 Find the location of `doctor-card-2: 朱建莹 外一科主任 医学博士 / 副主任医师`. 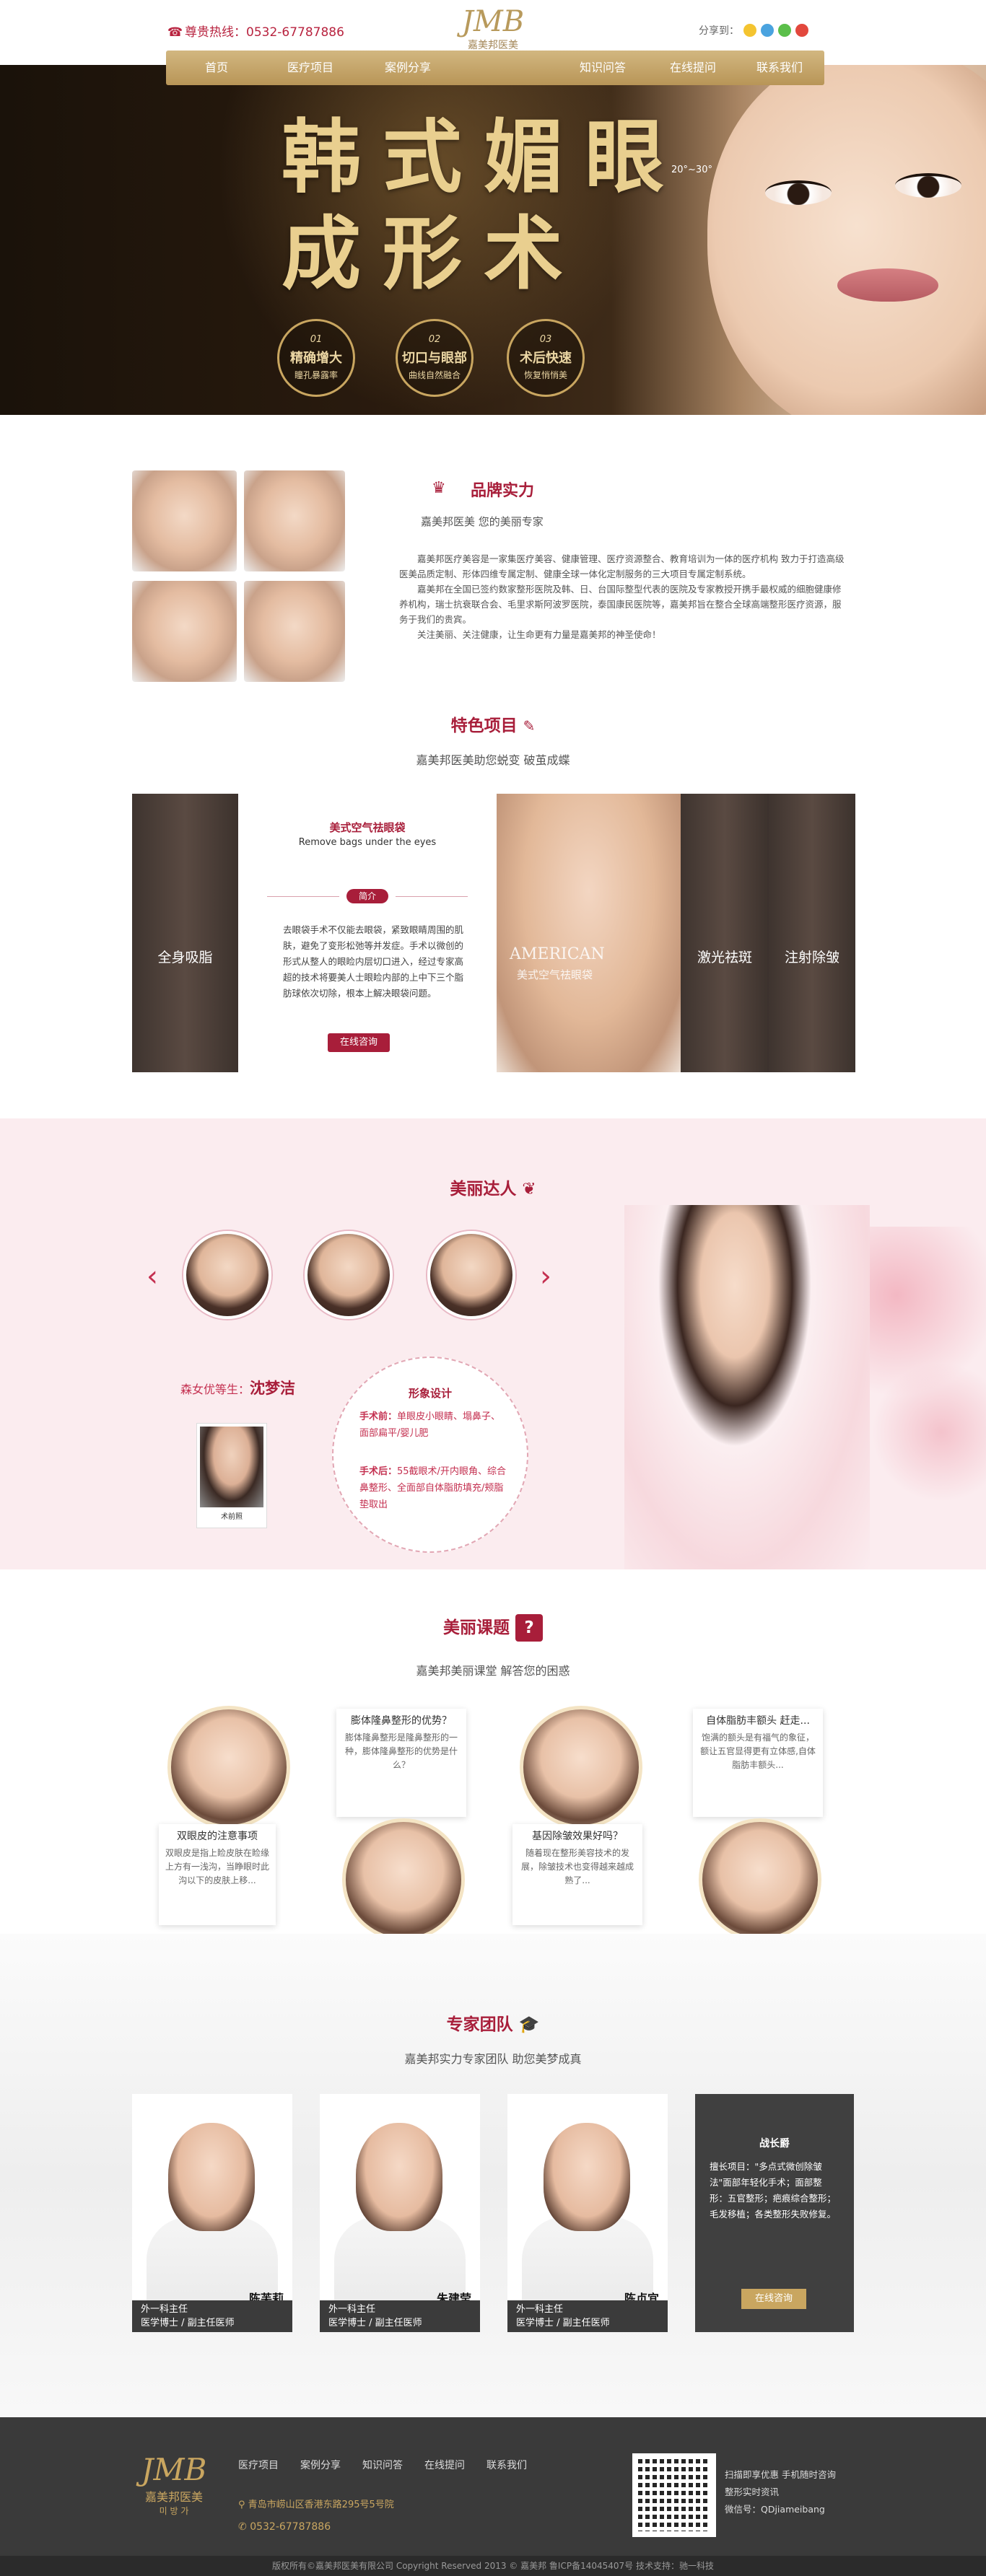

doctor-card-2: 朱建莹 外一科主任 医学博士 / 副主任医师 is located at coordinates (400, 2213).